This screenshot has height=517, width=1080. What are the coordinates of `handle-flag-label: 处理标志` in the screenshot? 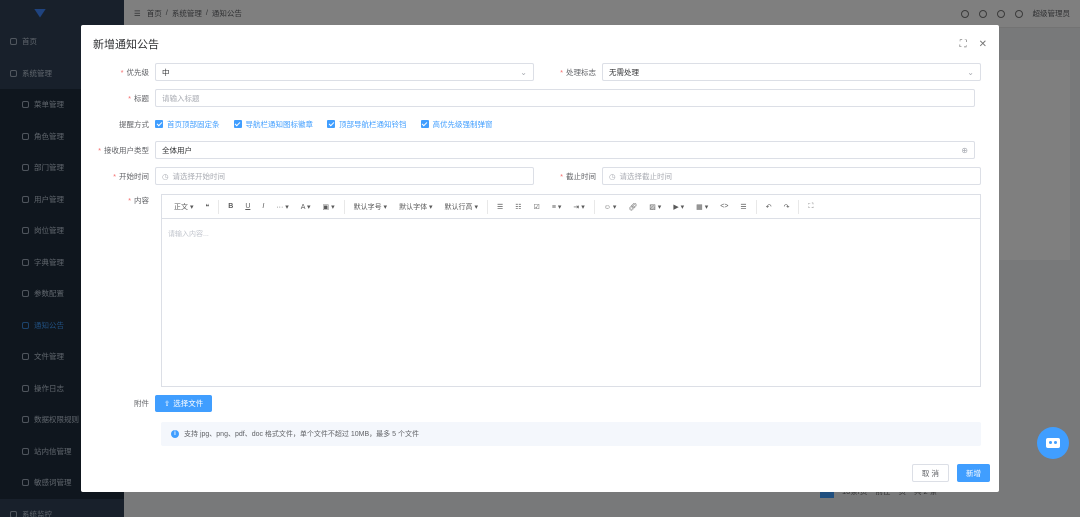 It's located at (568, 72).